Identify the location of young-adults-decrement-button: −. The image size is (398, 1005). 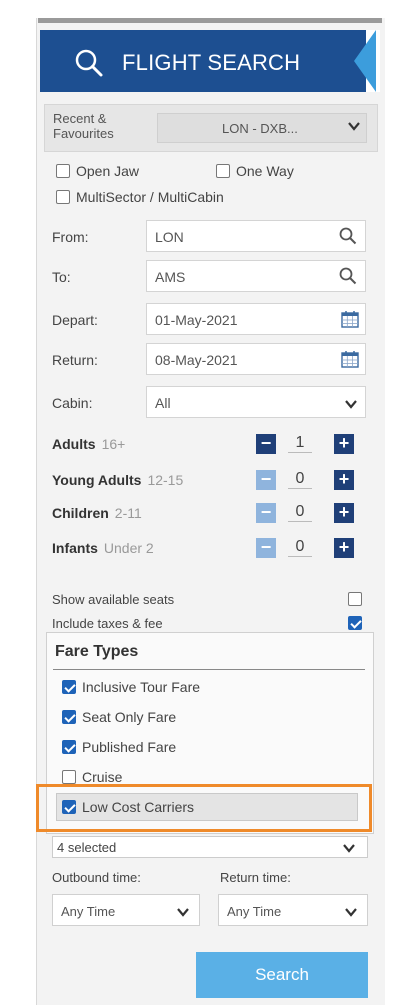
(266, 480).